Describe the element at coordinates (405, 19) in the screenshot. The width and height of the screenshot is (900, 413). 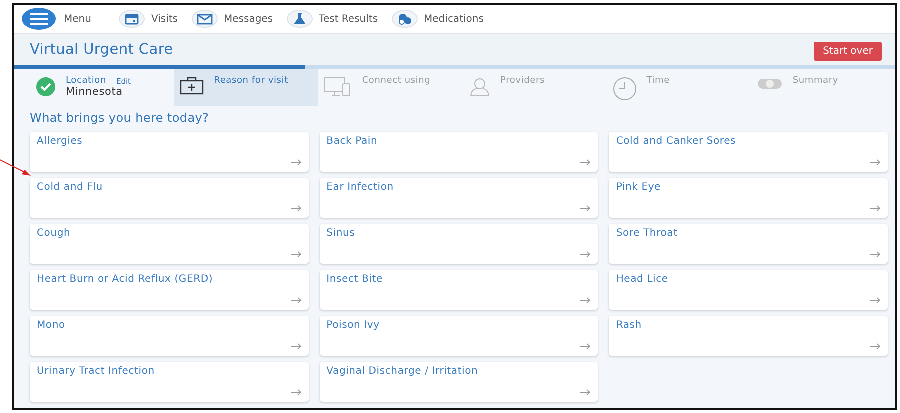
I see `pills-icon` at that location.